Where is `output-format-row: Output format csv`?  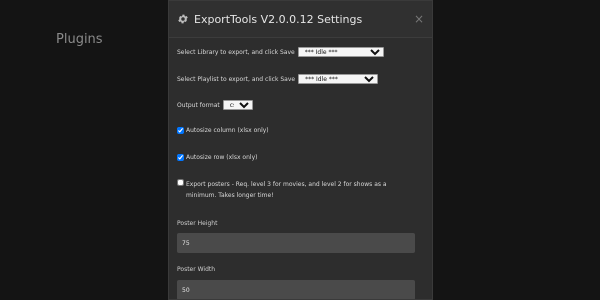 output-format-row: Output format csv is located at coordinates (215, 105).